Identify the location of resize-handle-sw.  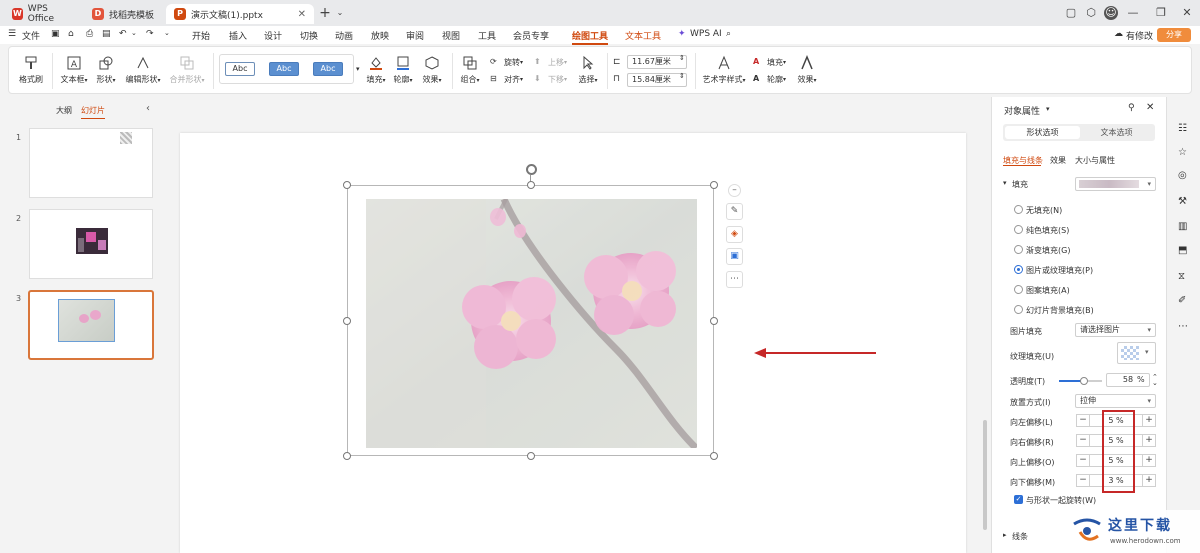
(347, 456).